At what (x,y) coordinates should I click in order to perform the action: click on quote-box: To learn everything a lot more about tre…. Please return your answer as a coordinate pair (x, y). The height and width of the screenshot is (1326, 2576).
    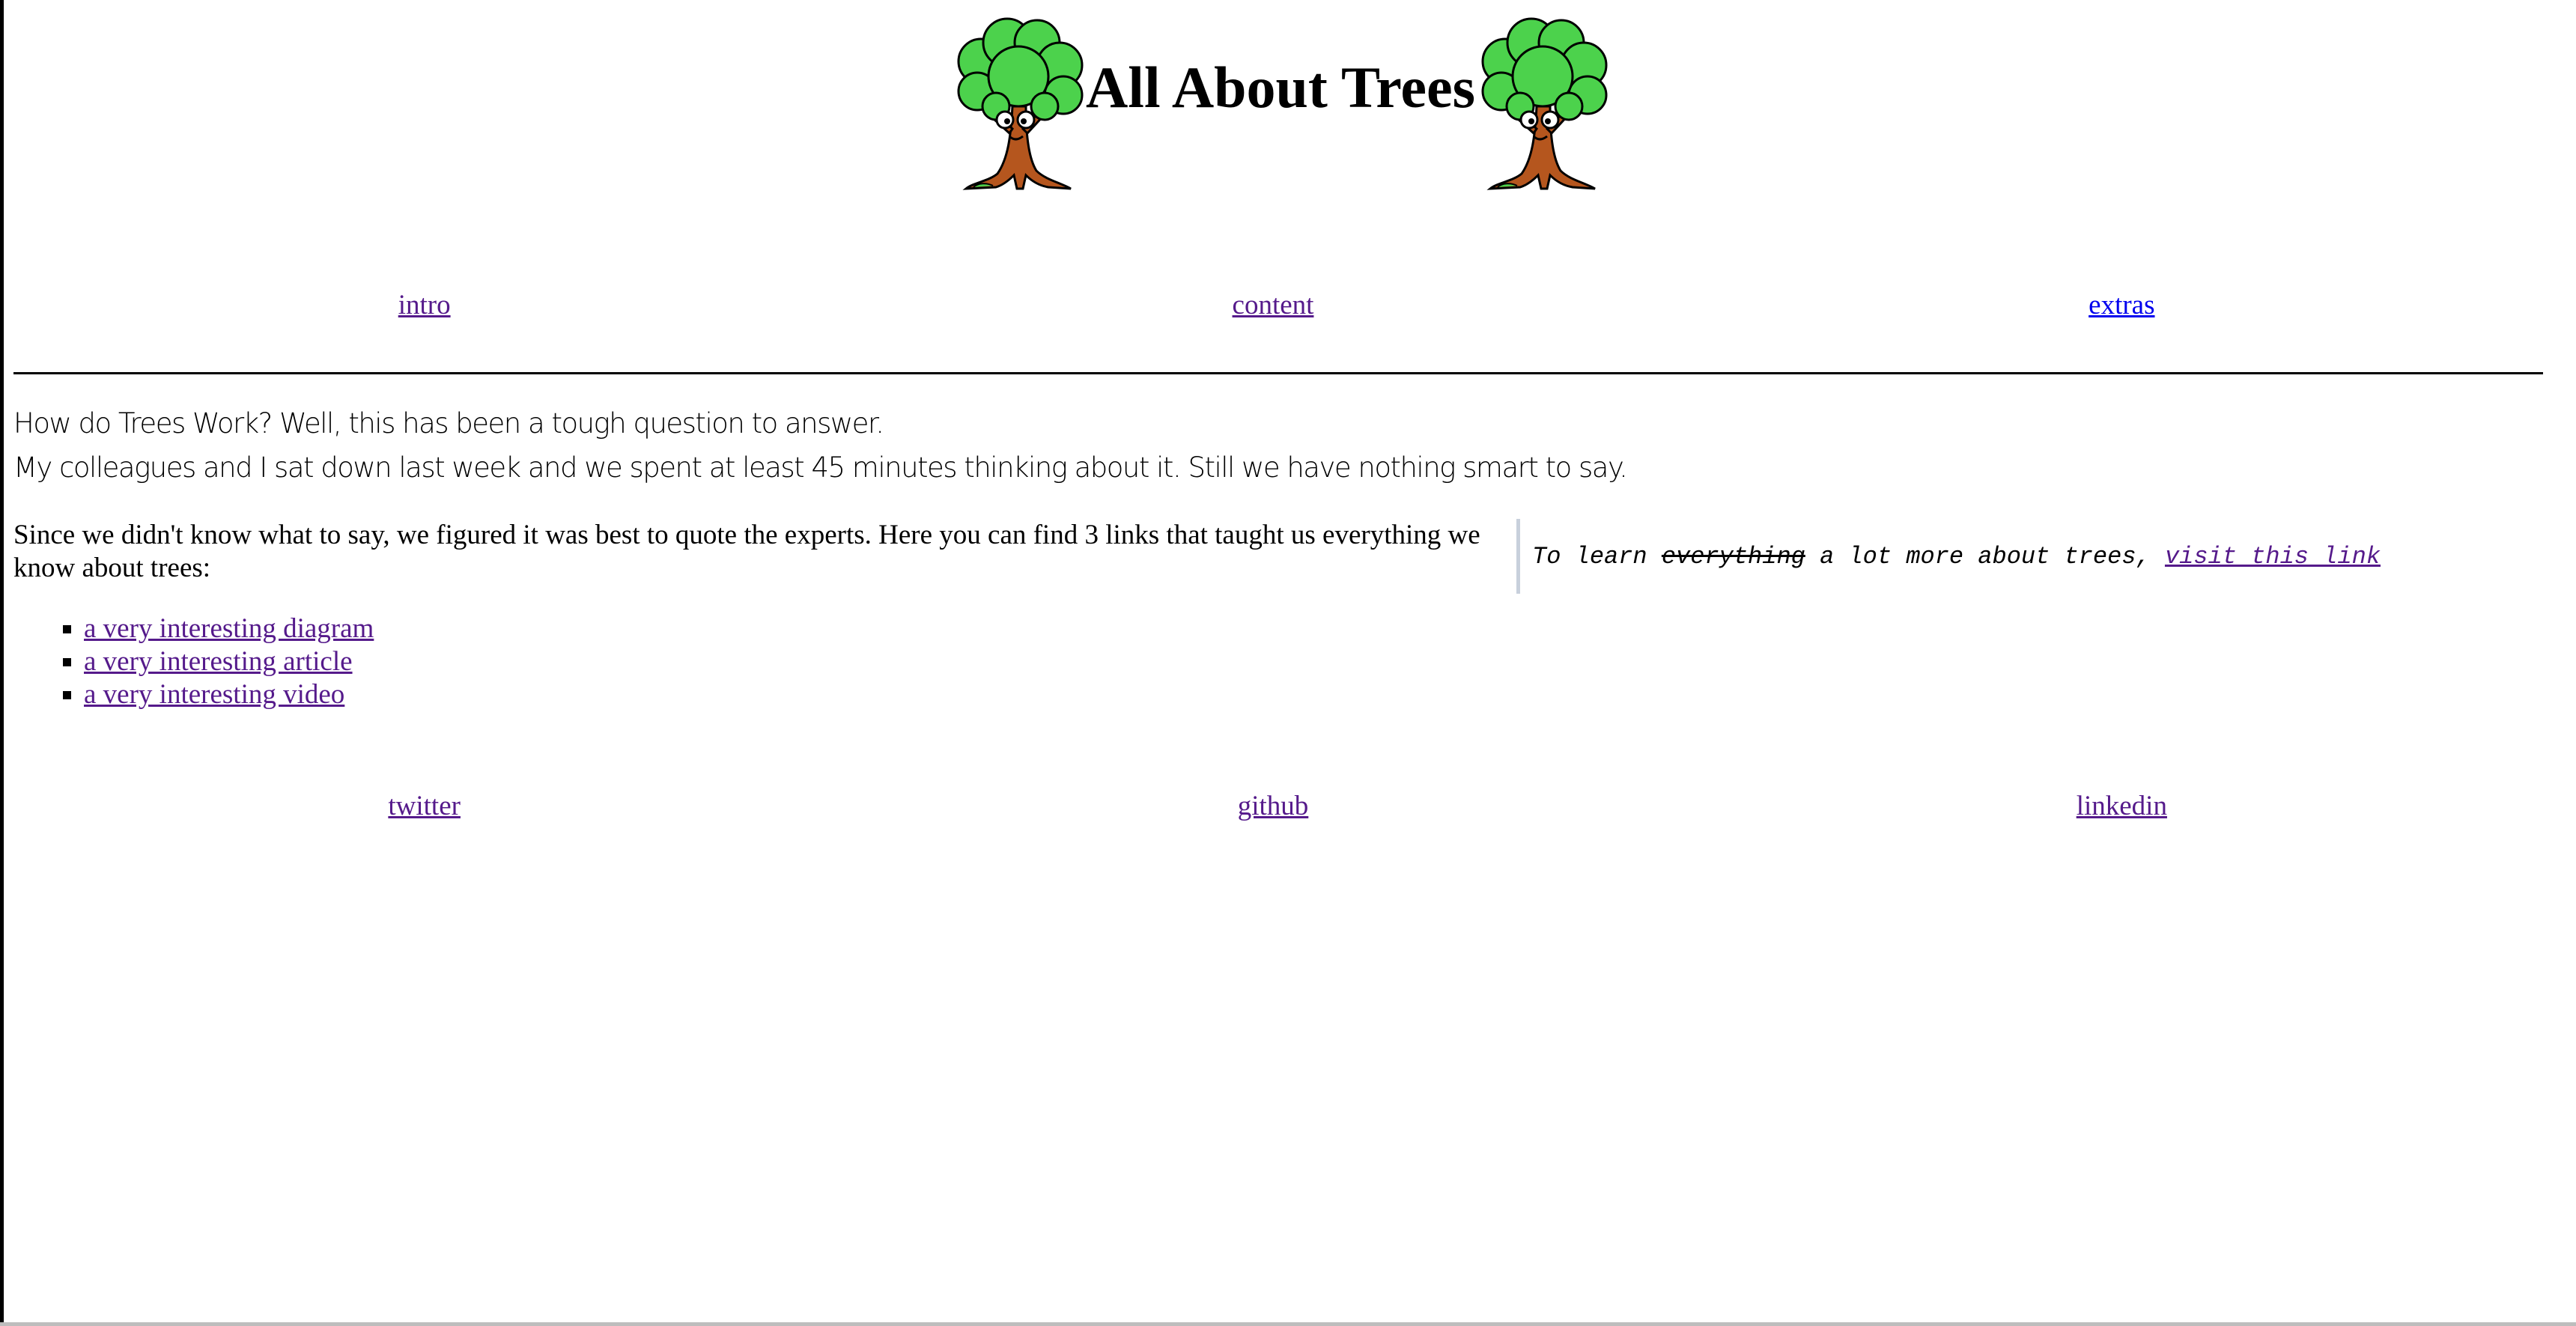
    Looking at the image, I should click on (1948, 556).